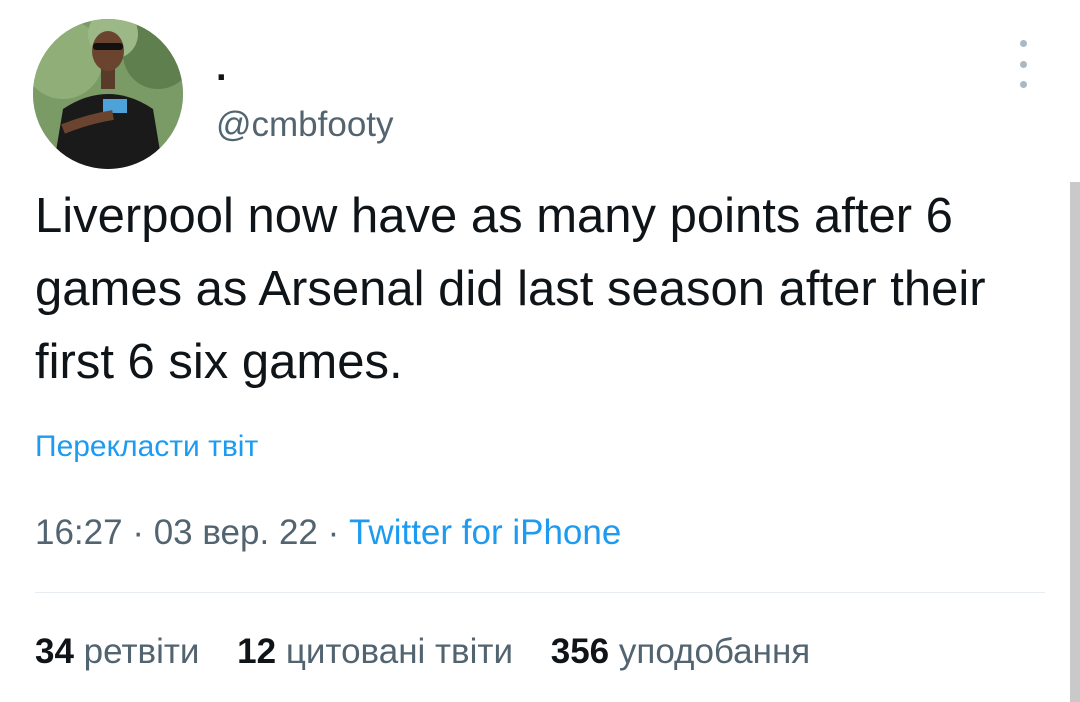  What do you see at coordinates (714, 651) in the screenshot?
I see `likes-label: уподобання` at bounding box center [714, 651].